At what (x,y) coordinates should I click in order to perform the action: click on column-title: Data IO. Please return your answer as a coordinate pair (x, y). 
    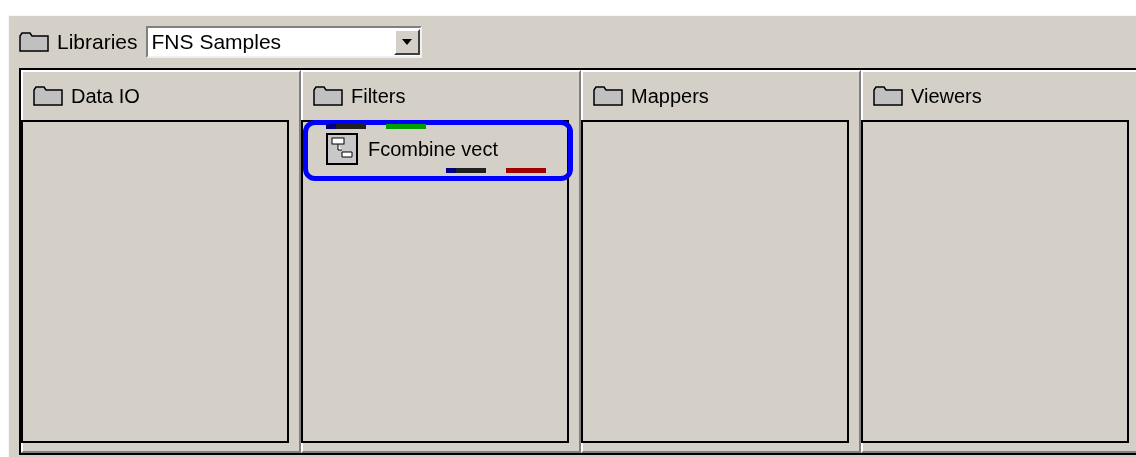
    Looking at the image, I should click on (105, 96).